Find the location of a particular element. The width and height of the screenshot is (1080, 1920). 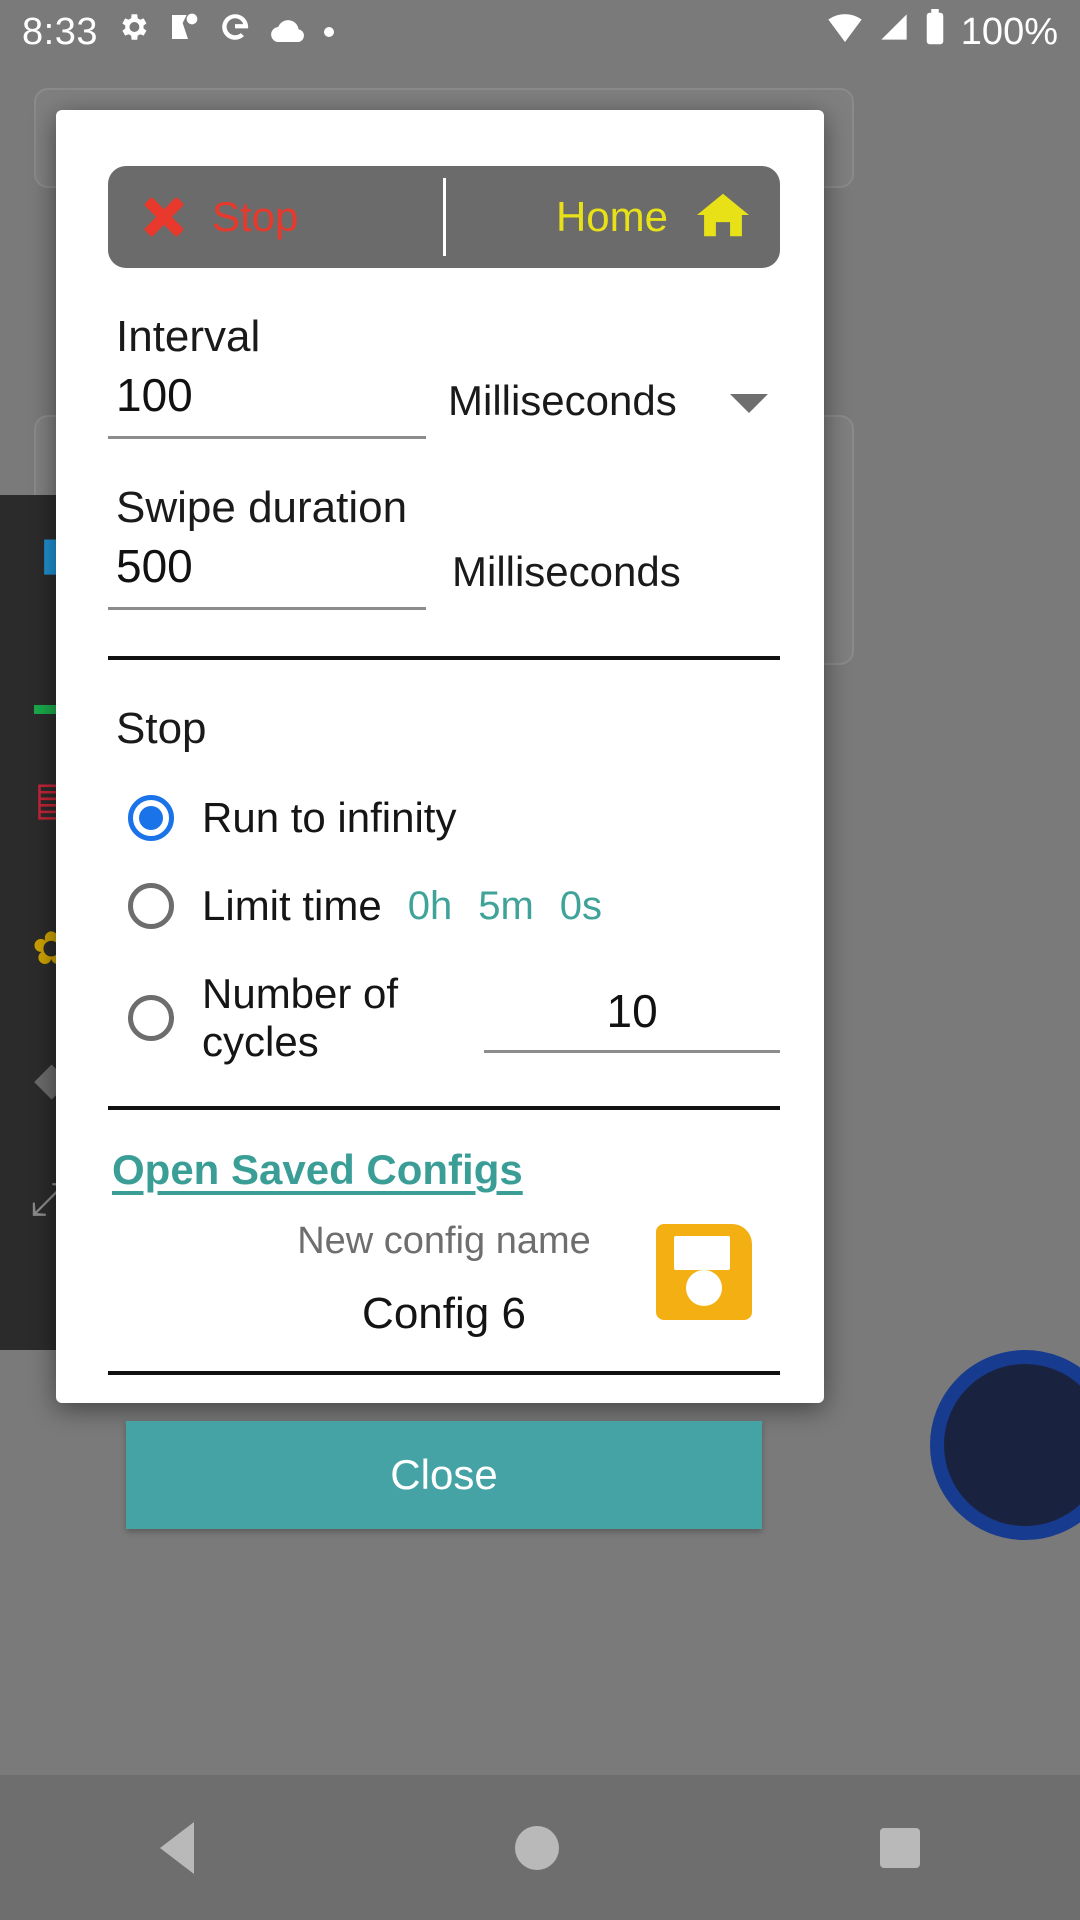

gear-icon is located at coordinates (133, 32).